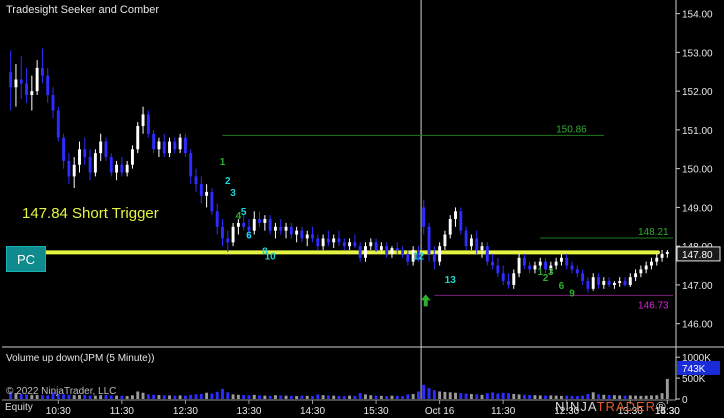 The image size is (724, 418). What do you see at coordinates (26, 259) in the screenshot?
I see `pc-button: PC` at bounding box center [26, 259].